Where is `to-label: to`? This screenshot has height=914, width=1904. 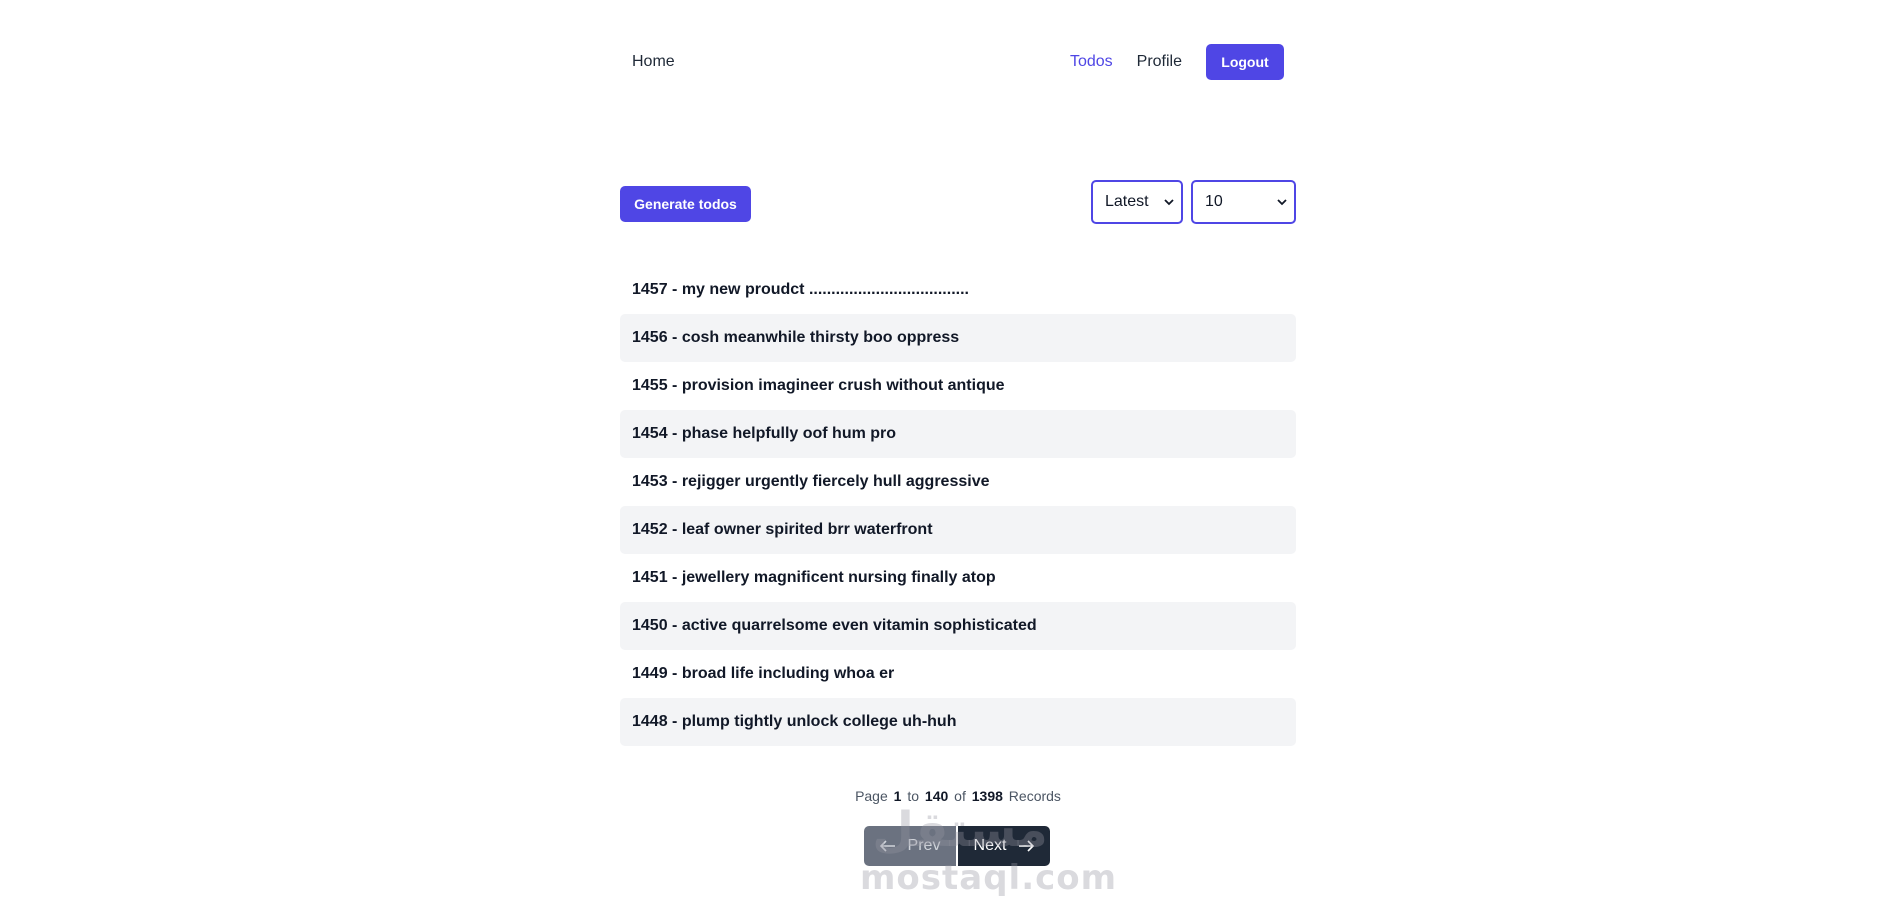 to-label: to is located at coordinates (913, 796).